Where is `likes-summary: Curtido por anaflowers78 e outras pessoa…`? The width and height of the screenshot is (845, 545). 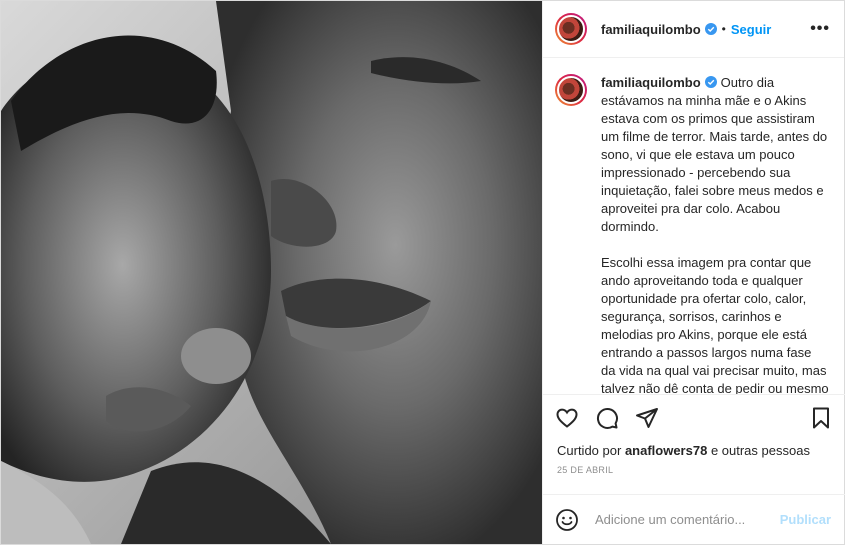
likes-summary: Curtido por anaflowers78 e outras pessoa… is located at coordinates (694, 452).